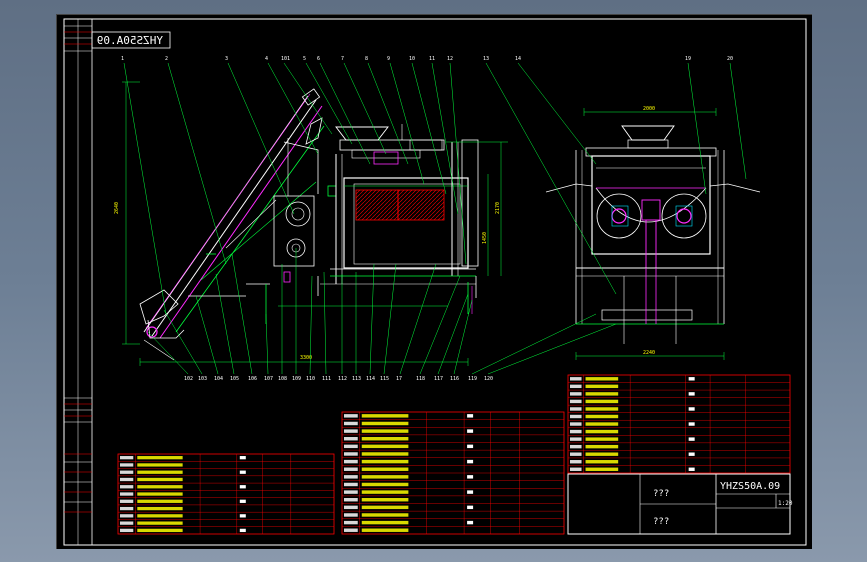  Describe the element at coordinates (454, 379) in the screenshot. I see `balloon-label: 116` at that location.